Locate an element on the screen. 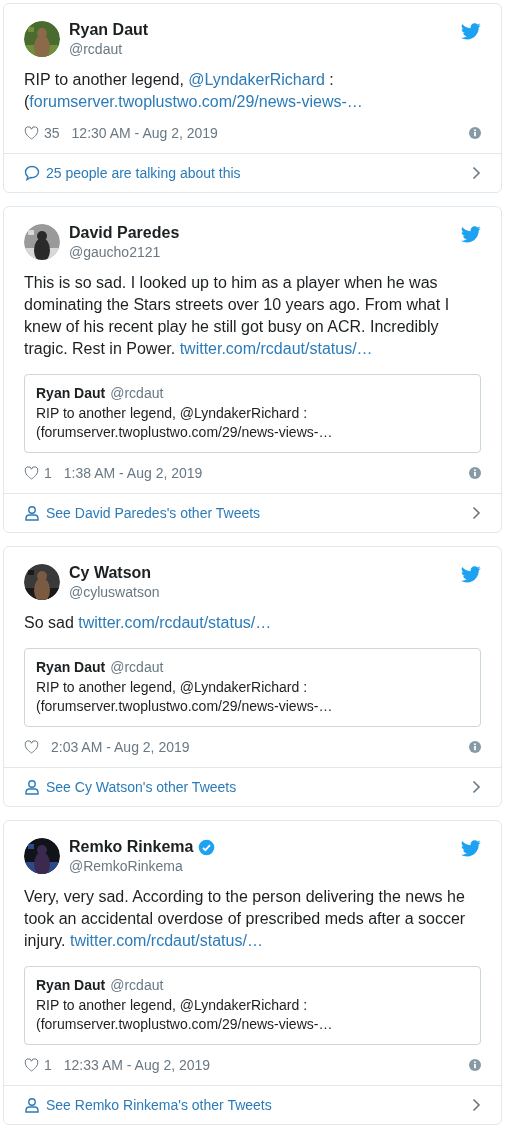 The height and width of the screenshot is (1141, 508). footer-link: See Cy Watson's other Tweets is located at coordinates (252, 786).